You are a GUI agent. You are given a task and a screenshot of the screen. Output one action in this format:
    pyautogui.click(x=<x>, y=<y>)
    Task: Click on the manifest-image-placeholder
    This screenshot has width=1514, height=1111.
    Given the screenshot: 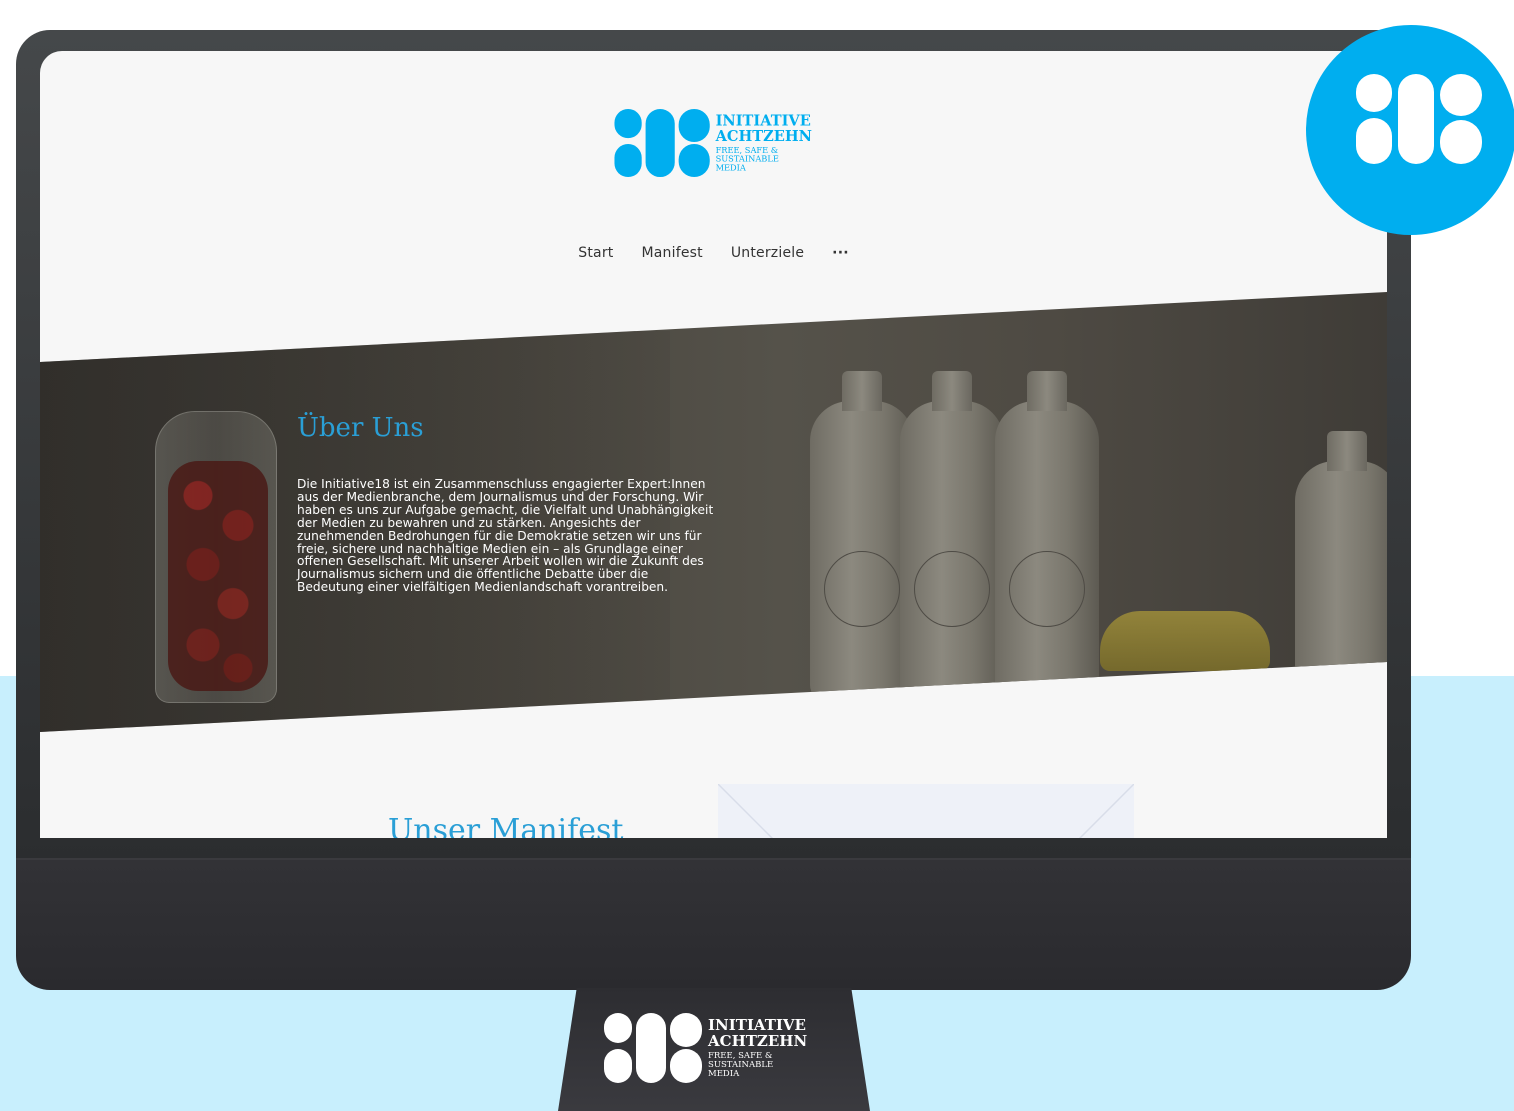 What is the action you would take?
    pyautogui.click(x=926, y=811)
    